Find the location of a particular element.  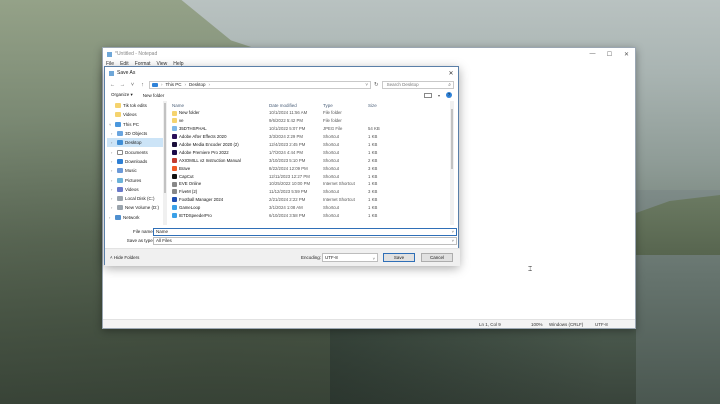

file-name: EVE Online is located at coordinates (190, 184).